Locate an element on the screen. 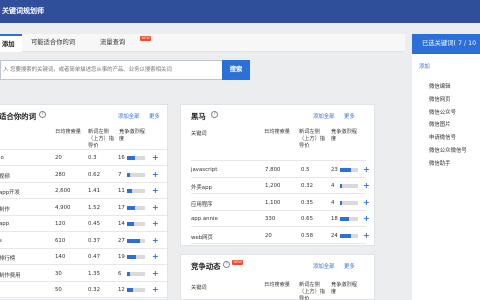 The image size is (480, 300). price-cell: 0.32 is located at coordinates (94, 290).